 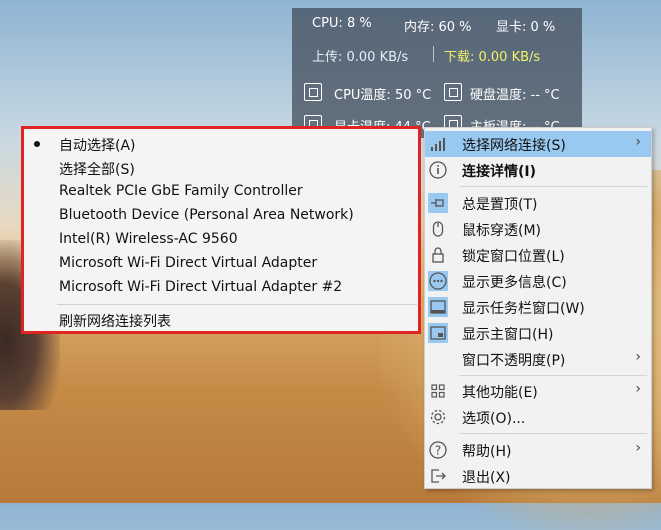 What do you see at coordinates (514, 361) in the screenshot?
I see `menu-item-label: 窗口不透明度(P)` at bounding box center [514, 361].